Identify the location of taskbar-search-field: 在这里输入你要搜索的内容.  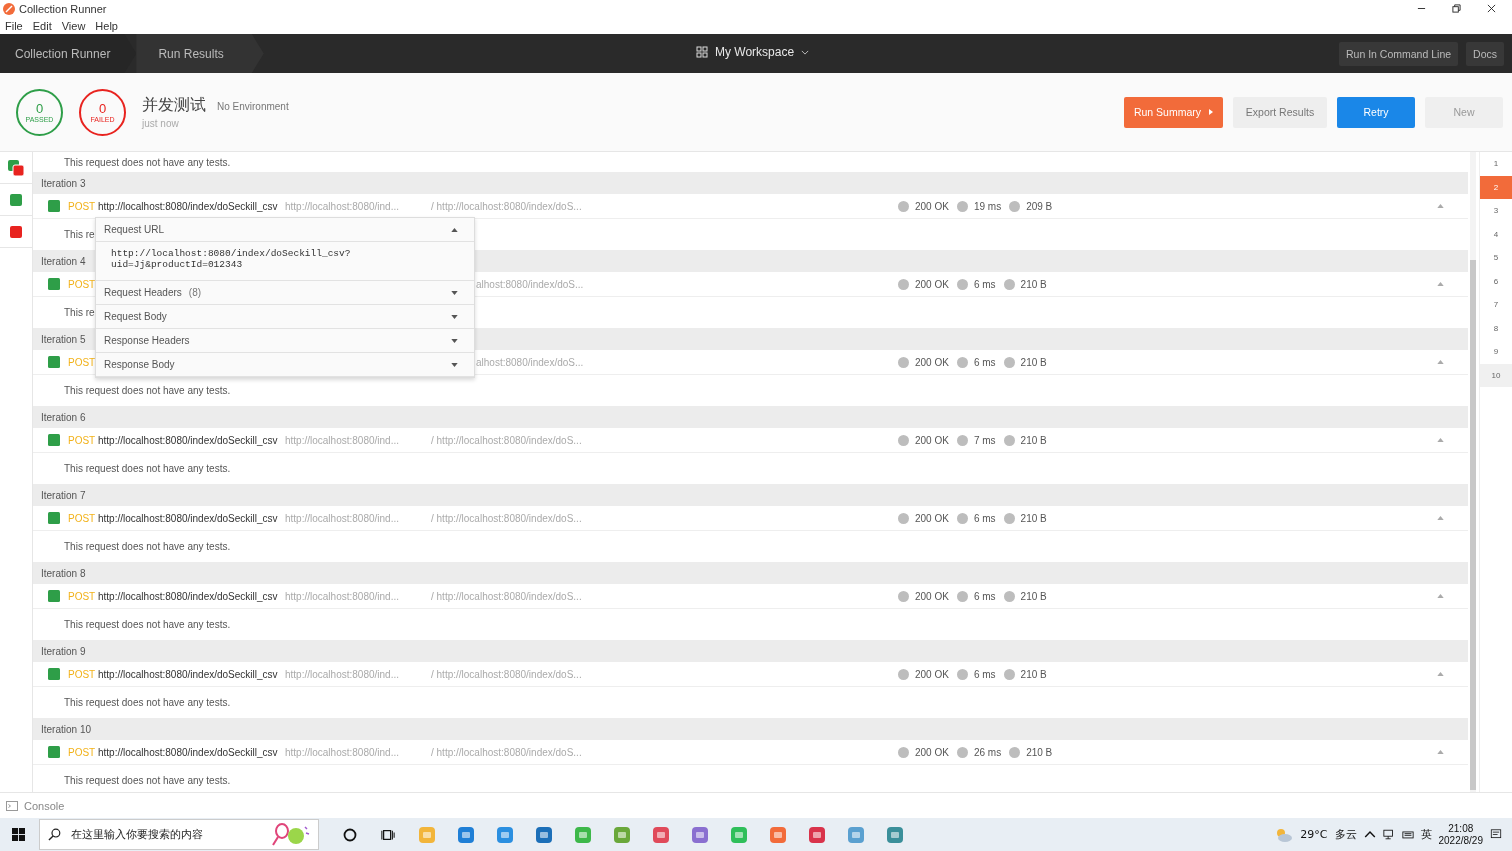
(179, 834).